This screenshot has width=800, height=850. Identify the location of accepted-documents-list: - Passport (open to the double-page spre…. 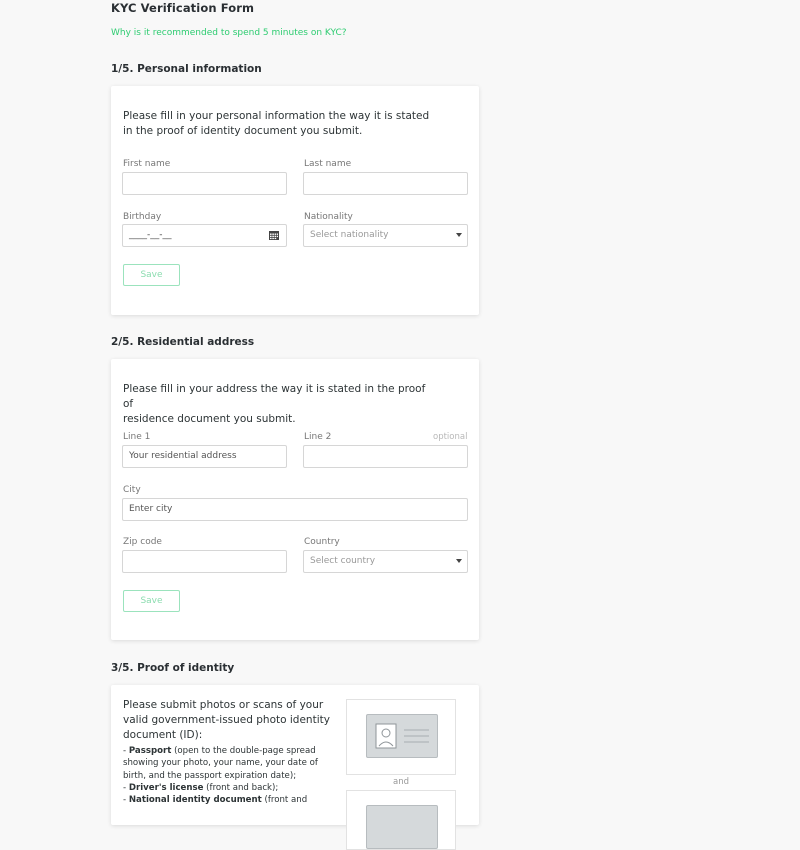
(230, 775).